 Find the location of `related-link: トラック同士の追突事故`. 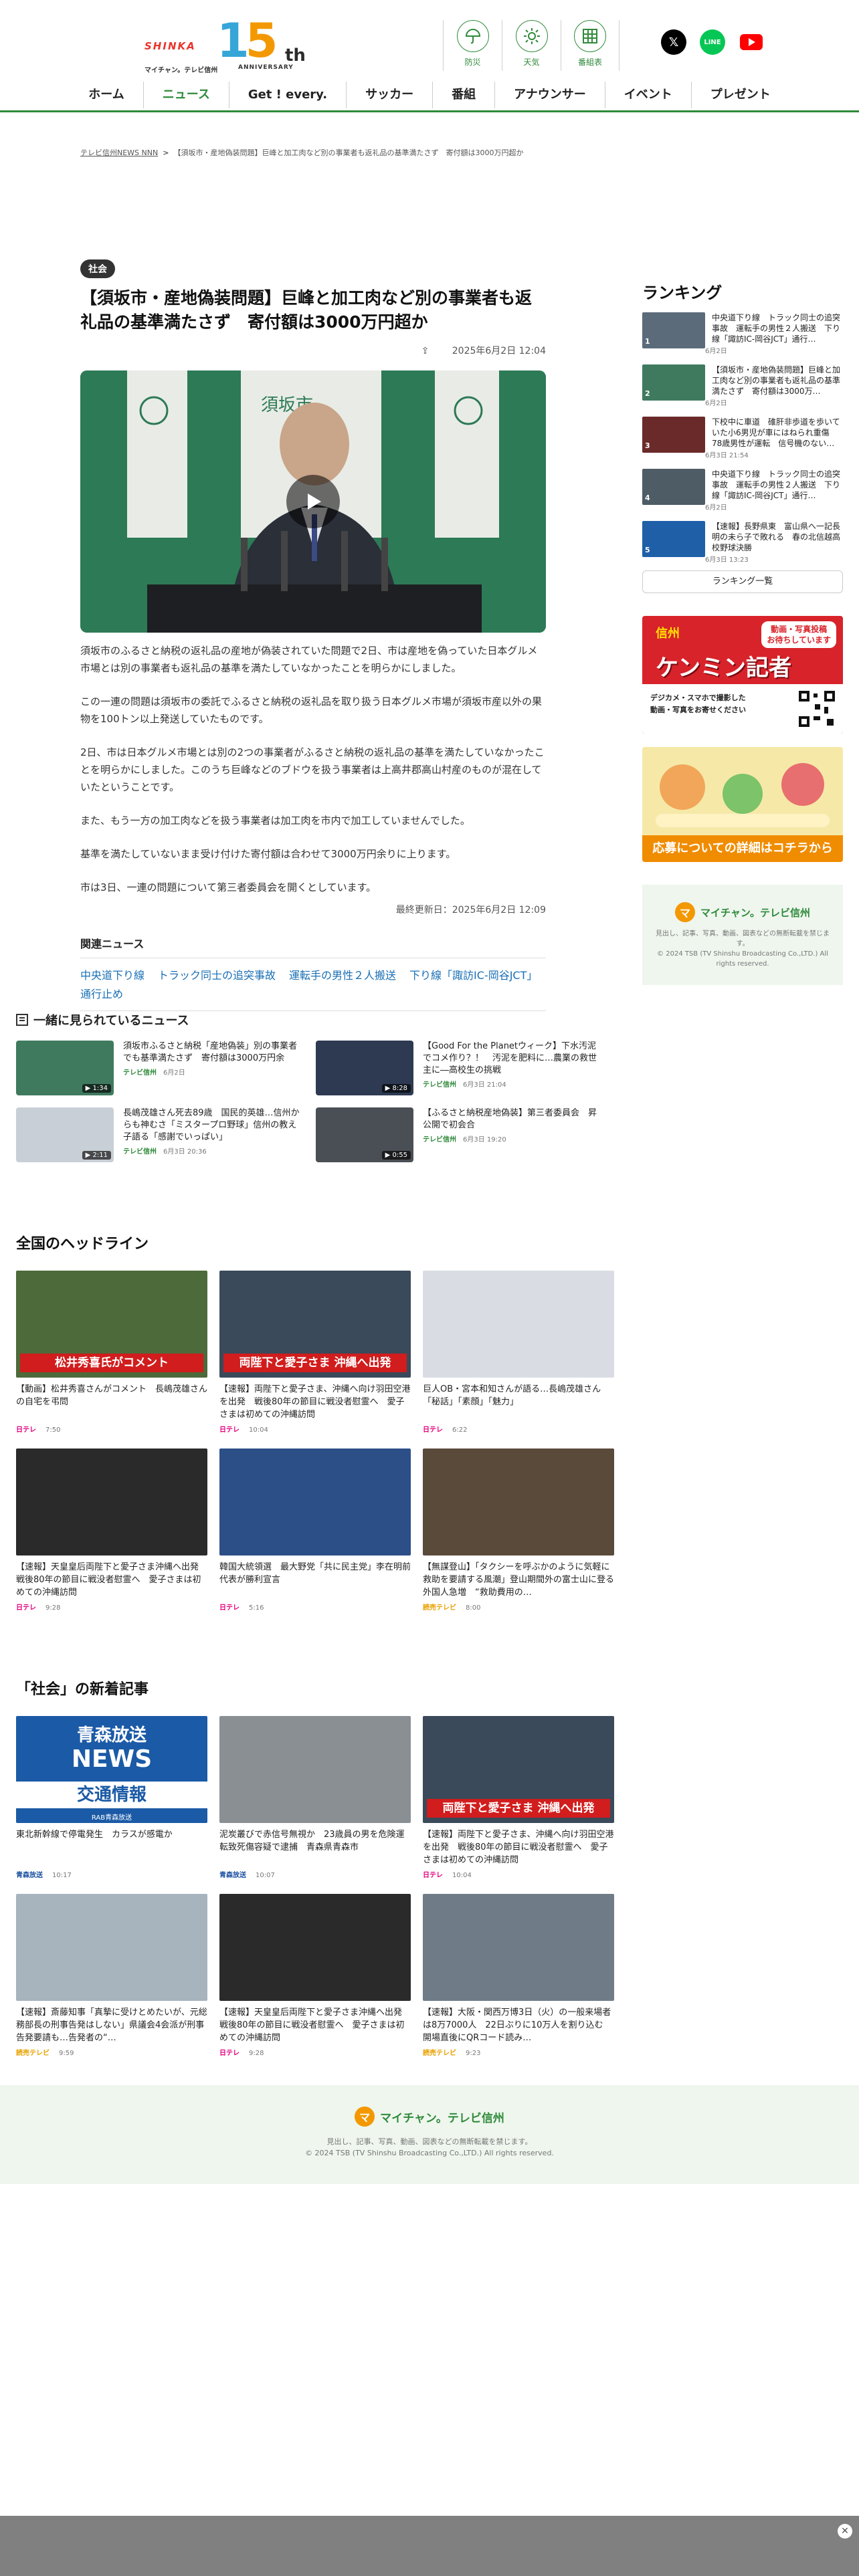

related-link: トラック同士の追突事故 is located at coordinates (217, 976).